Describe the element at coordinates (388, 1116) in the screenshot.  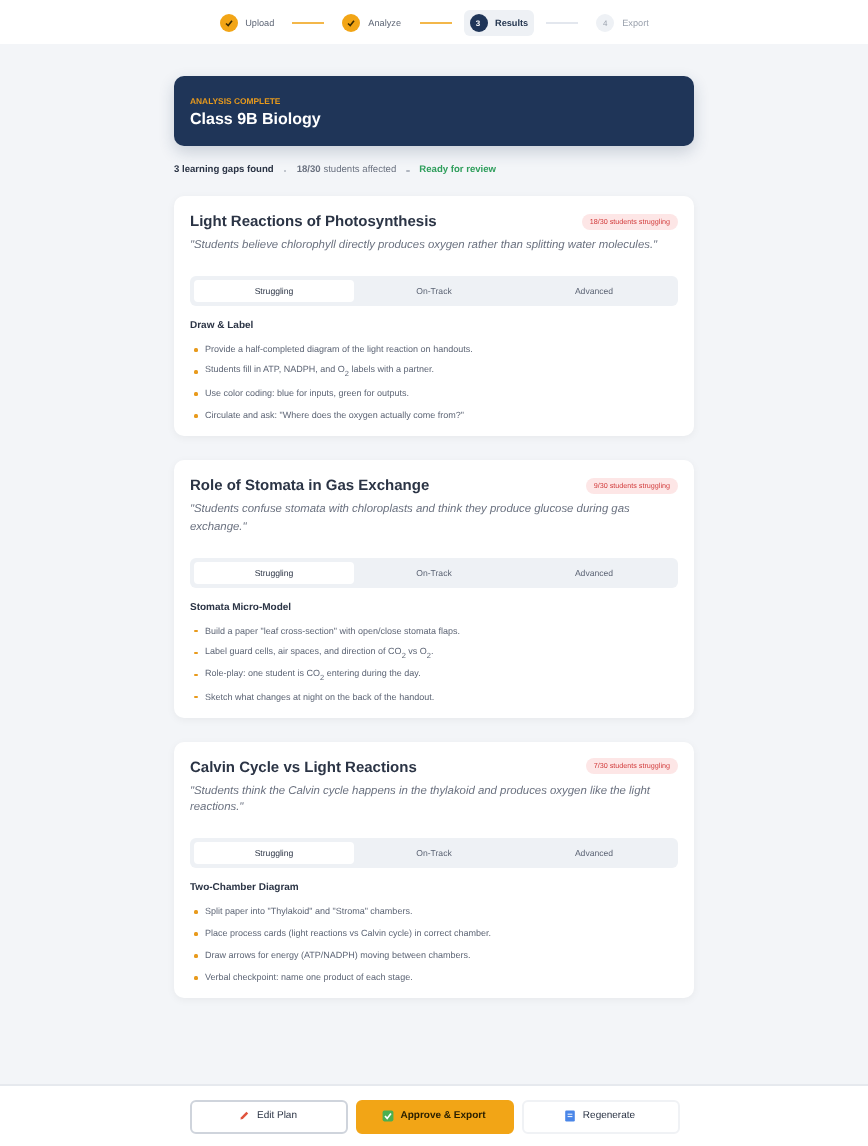
I see `check-box-icon` at that location.